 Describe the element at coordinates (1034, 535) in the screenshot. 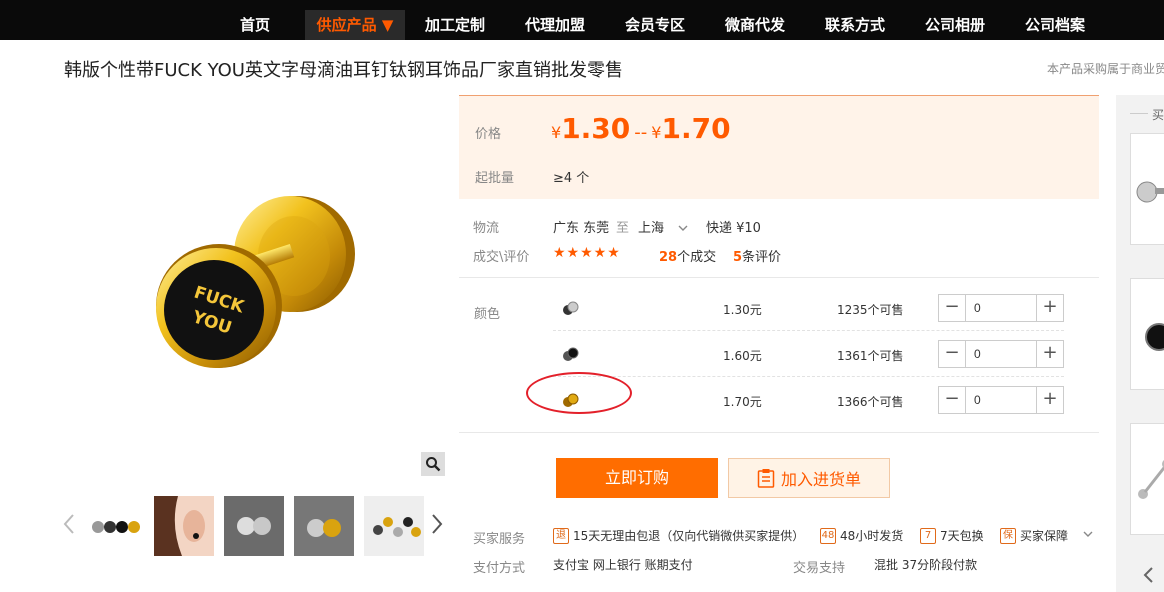

I see `service-protection: 保 买家保障` at that location.